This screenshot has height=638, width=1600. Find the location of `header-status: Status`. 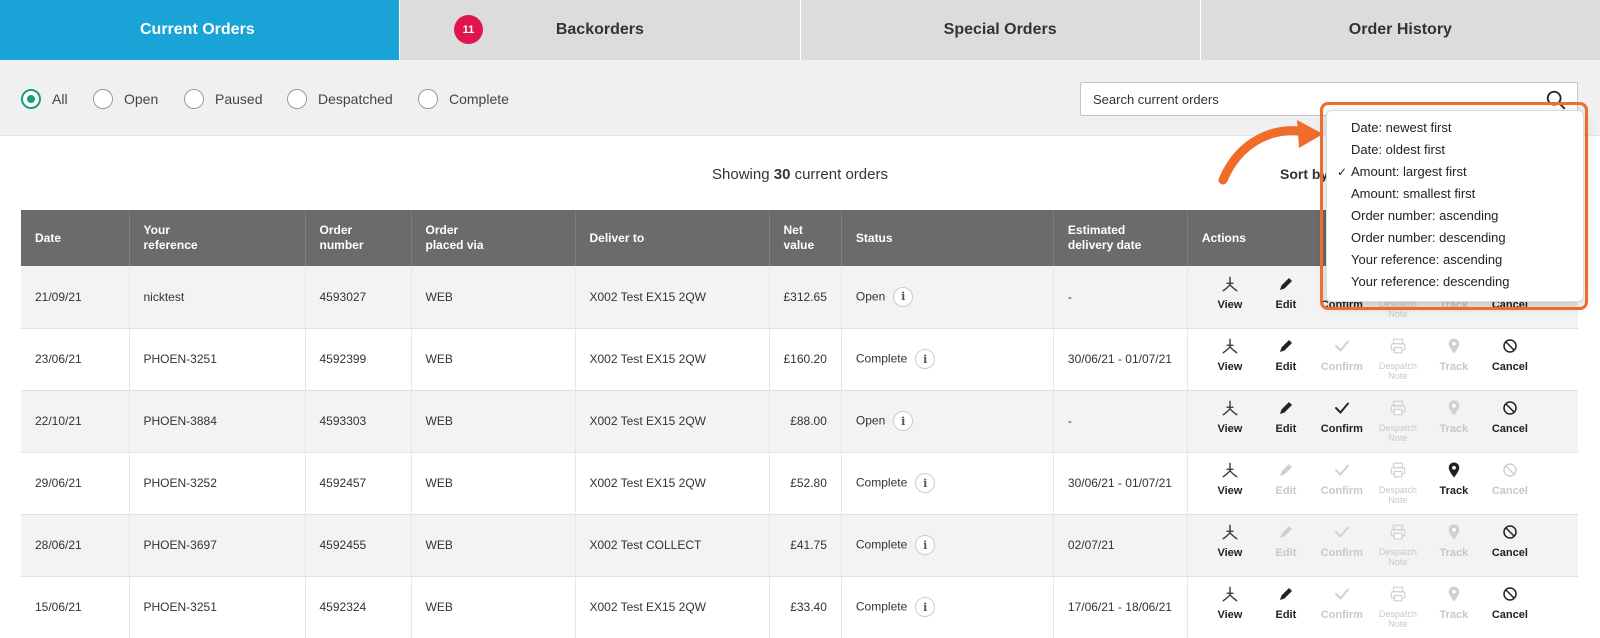

header-status: Status is located at coordinates (947, 238).